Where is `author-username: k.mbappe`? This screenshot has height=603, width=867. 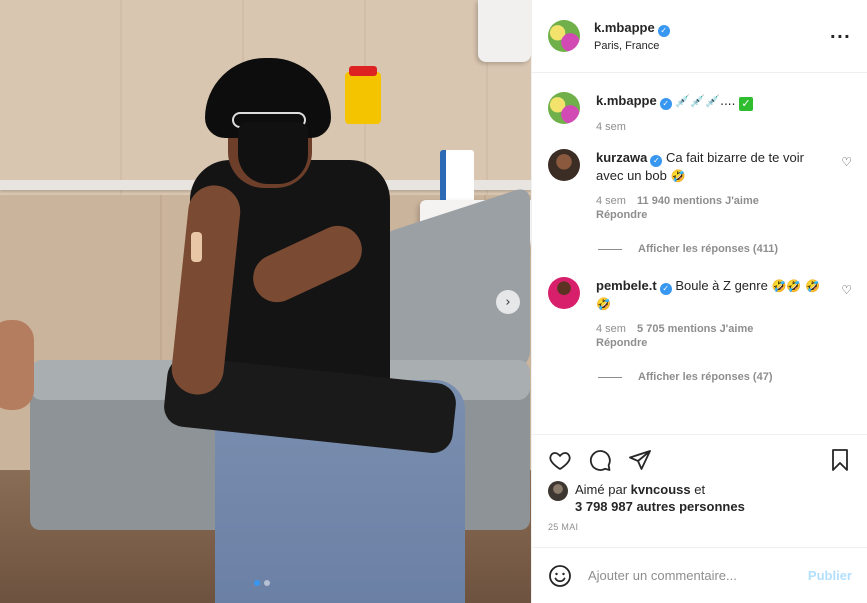
author-username: k.mbappe is located at coordinates (624, 27).